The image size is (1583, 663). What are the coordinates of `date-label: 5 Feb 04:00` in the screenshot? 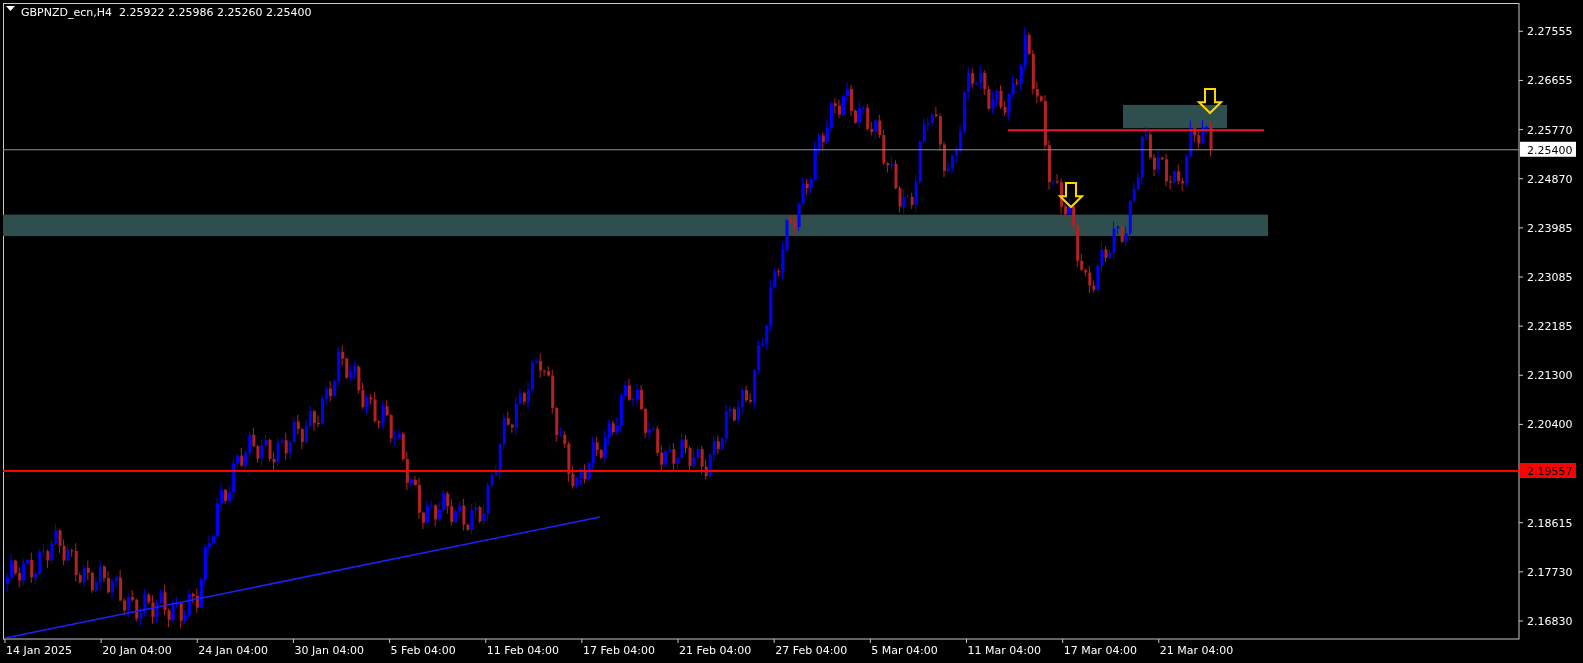 It's located at (423, 650).